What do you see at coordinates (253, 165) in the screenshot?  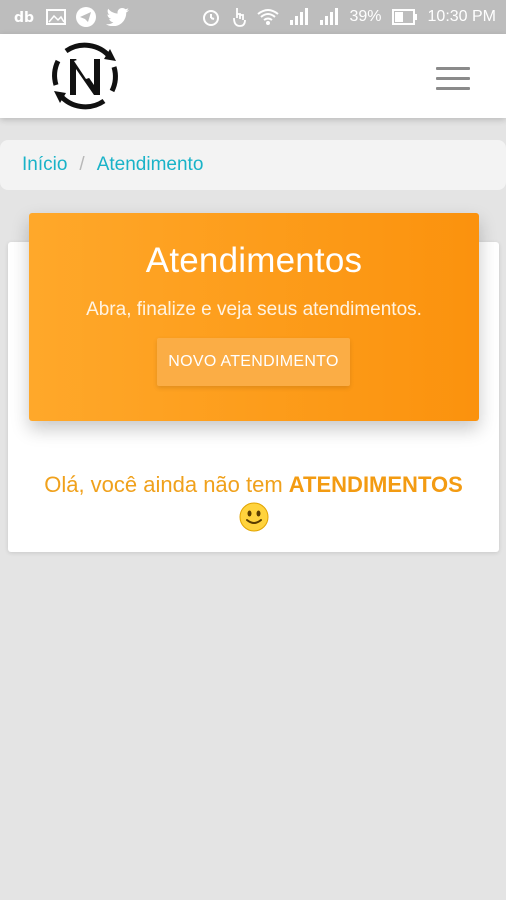 I see `breadcrumb: Início / Atendimento` at bounding box center [253, 165].